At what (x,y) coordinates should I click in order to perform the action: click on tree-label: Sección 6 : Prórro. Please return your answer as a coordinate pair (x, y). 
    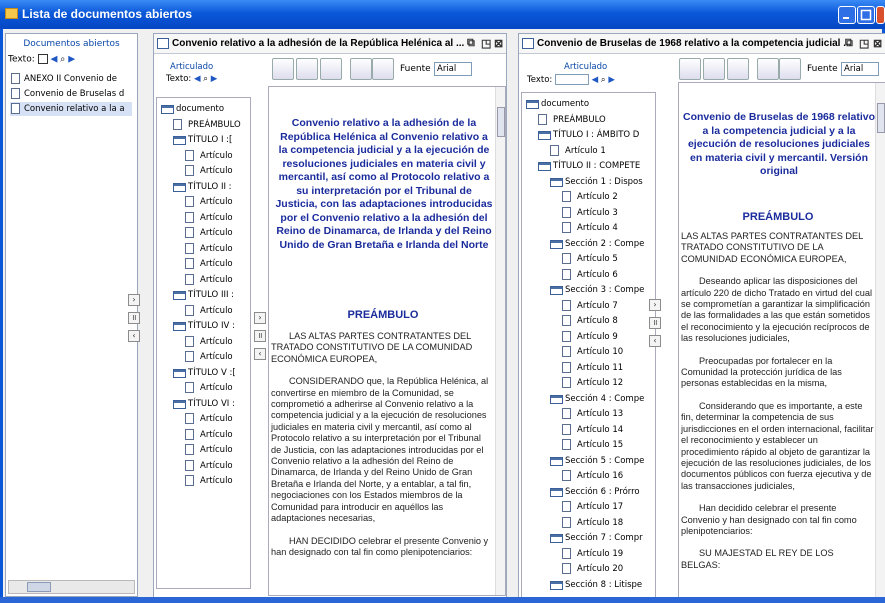
    Looking at the image, I should click on (602, 491).